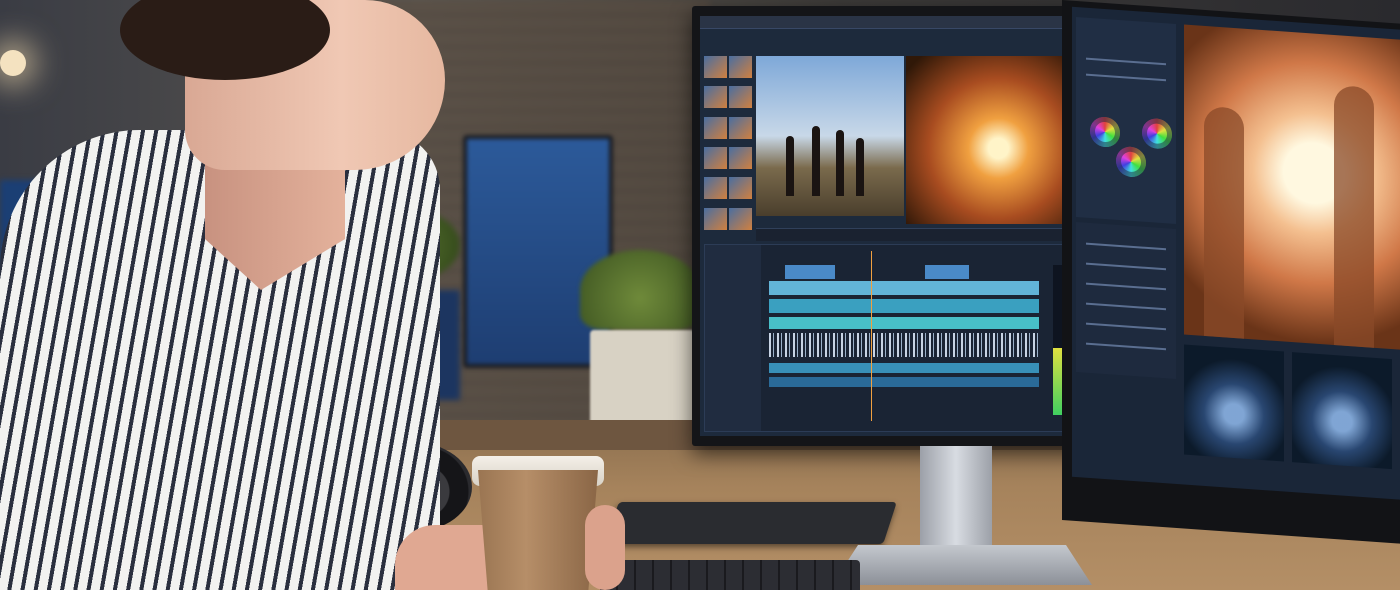  Describe the element at coordinates (904, 345) in the screenshot. I see `audio-waveform` at that location.